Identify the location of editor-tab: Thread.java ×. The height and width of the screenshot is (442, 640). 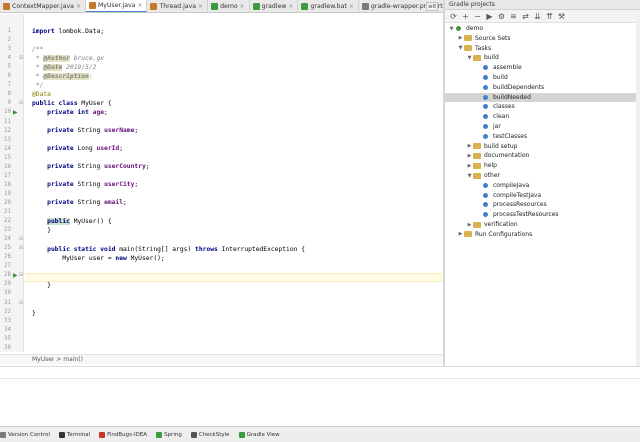
(178, 6).